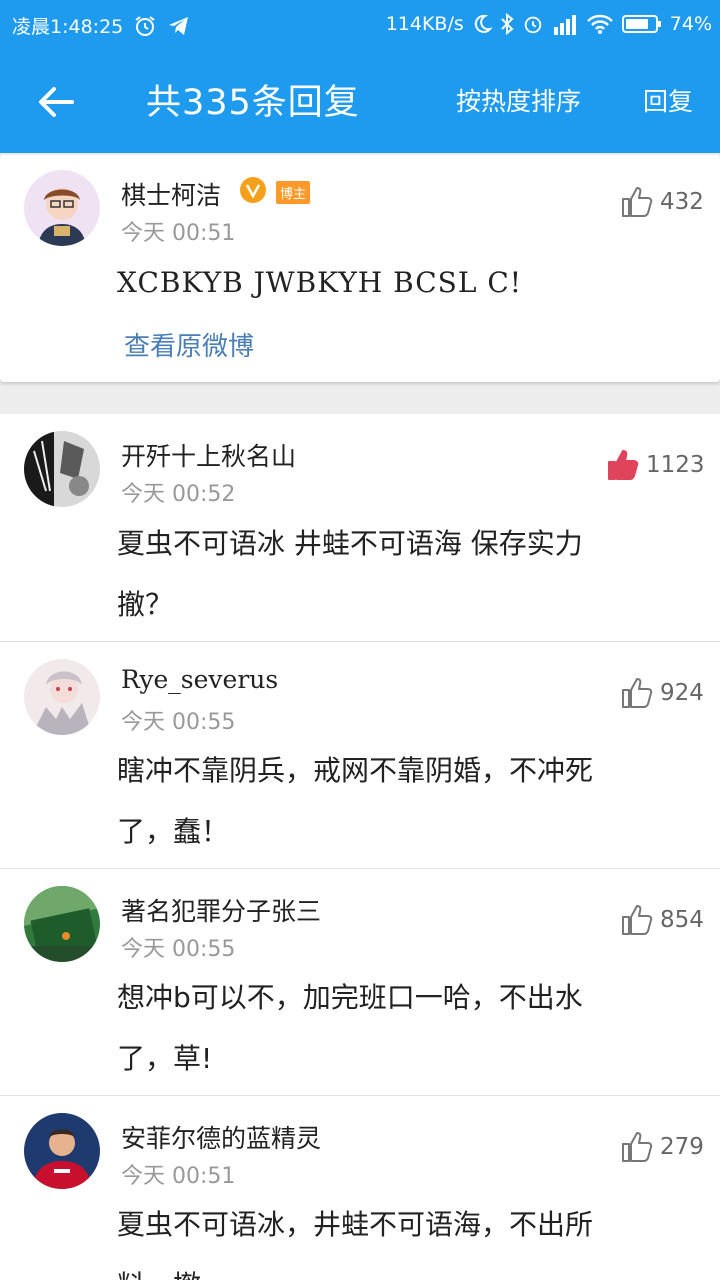  I want to click on back-button, so click(56, 102).